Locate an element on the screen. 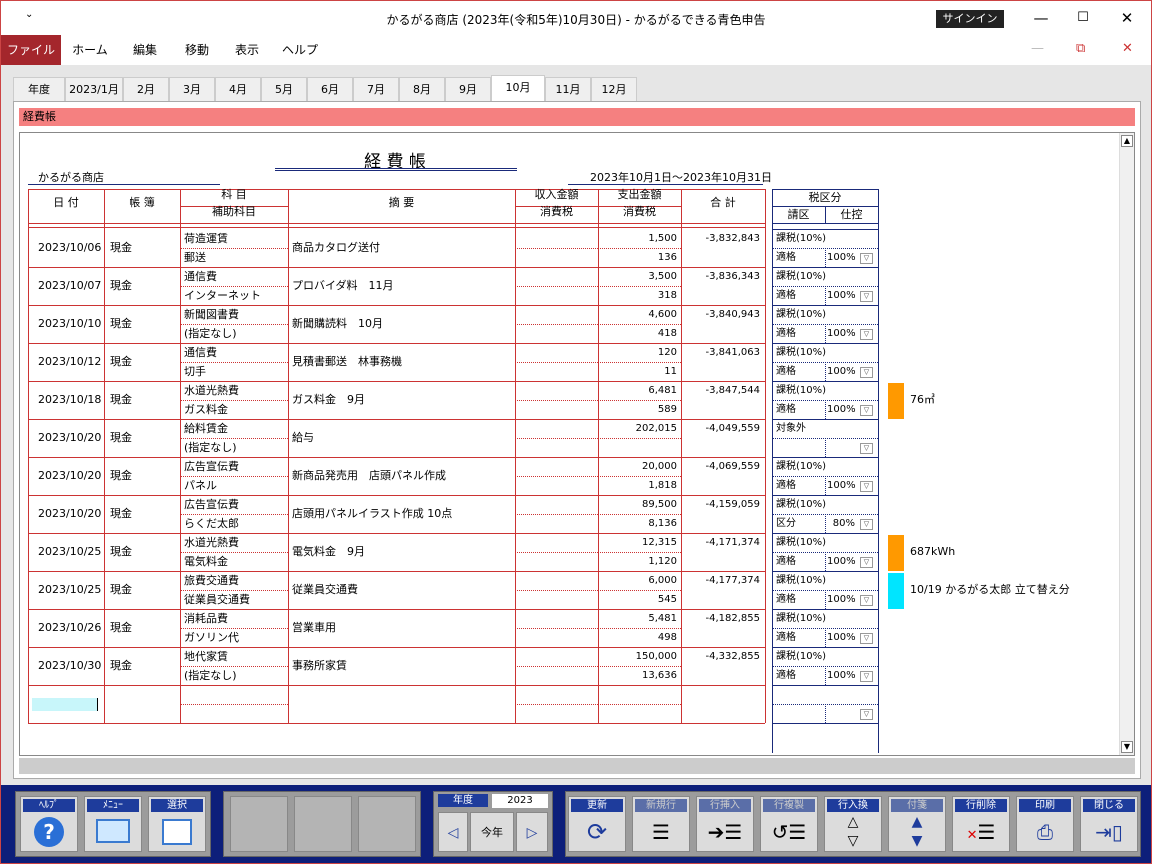 The width and height of the screenshot is (1152, 864). row-sub-account: 郵送 is located at coordinates (195, 258).